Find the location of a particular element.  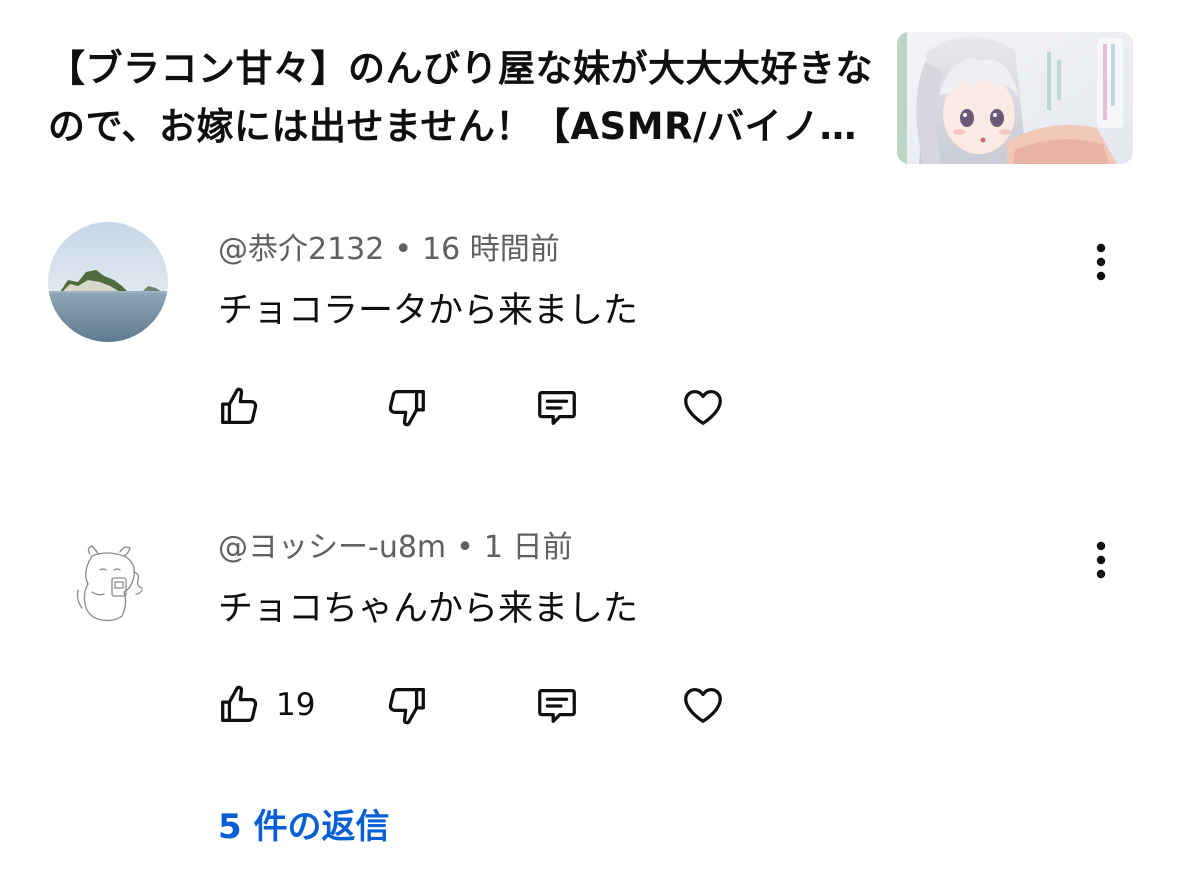

comment-text: チョコラータから来ました is located at coordinates (428, 311).